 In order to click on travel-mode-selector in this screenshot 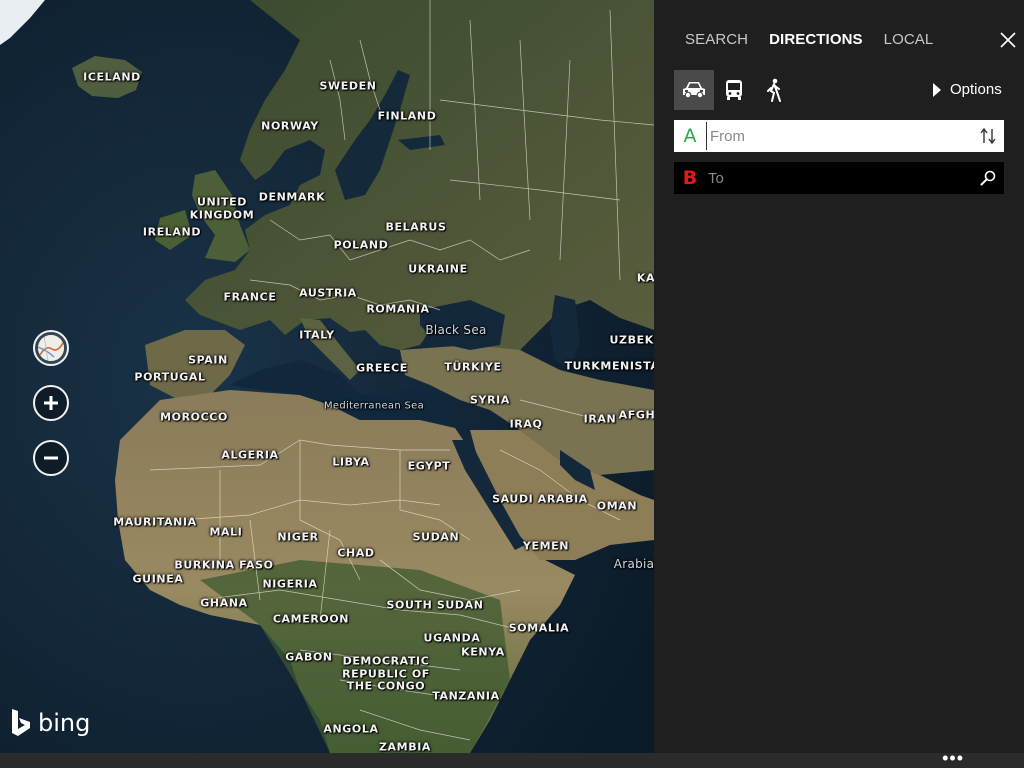, I will do `click(734, 90)`.